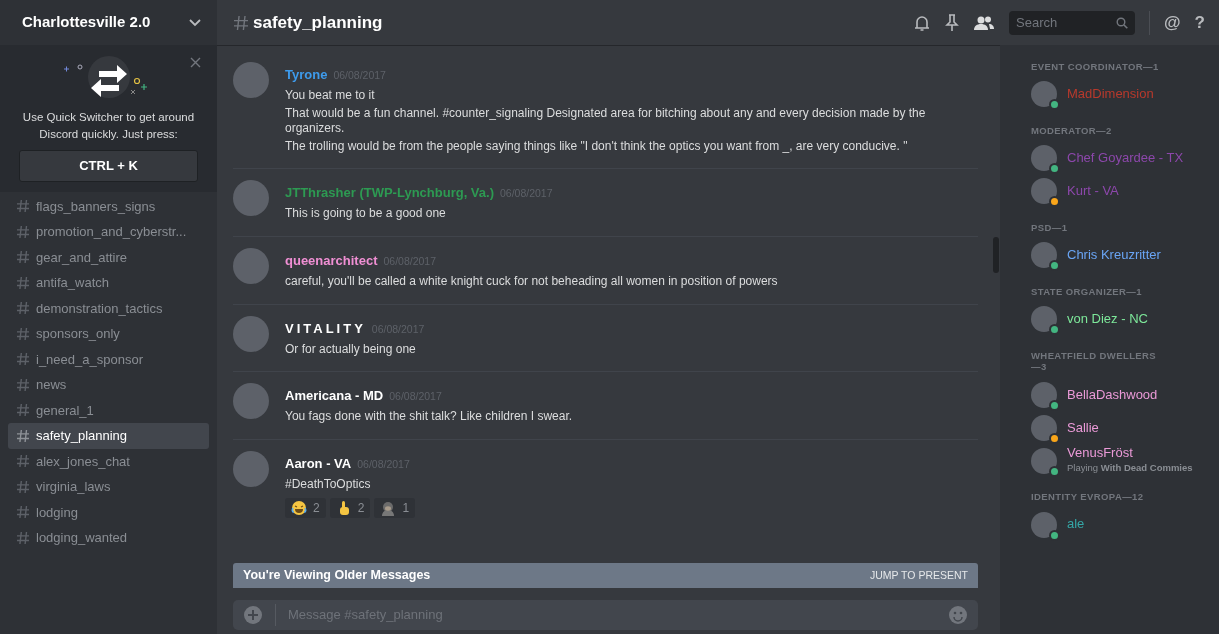 The width and height of the screenshot is (1219, 634). Describe the element at coordinates (108, 283) in the screenshot. I see `channel-item: antifa_watch` at that location.